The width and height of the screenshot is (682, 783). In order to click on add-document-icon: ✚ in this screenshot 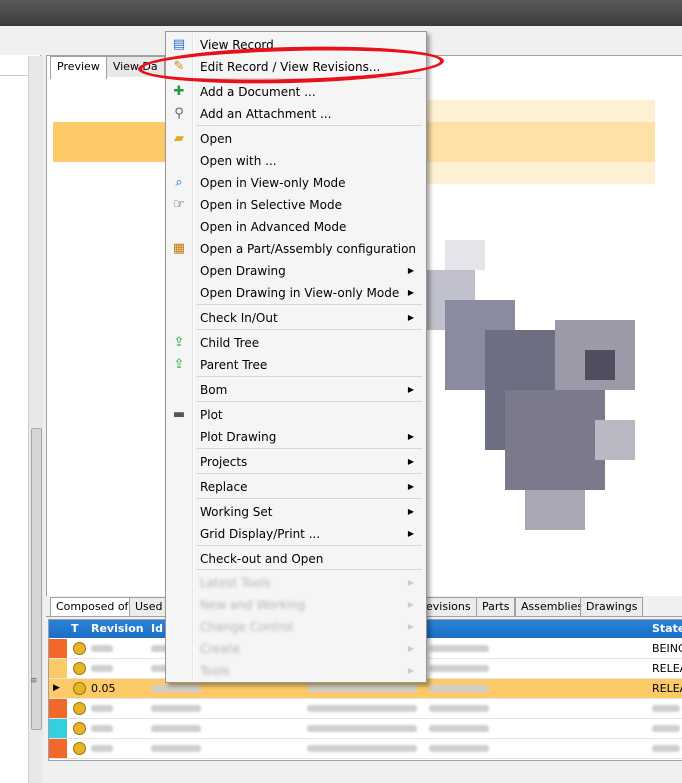, I will do `click(179, 91)`.